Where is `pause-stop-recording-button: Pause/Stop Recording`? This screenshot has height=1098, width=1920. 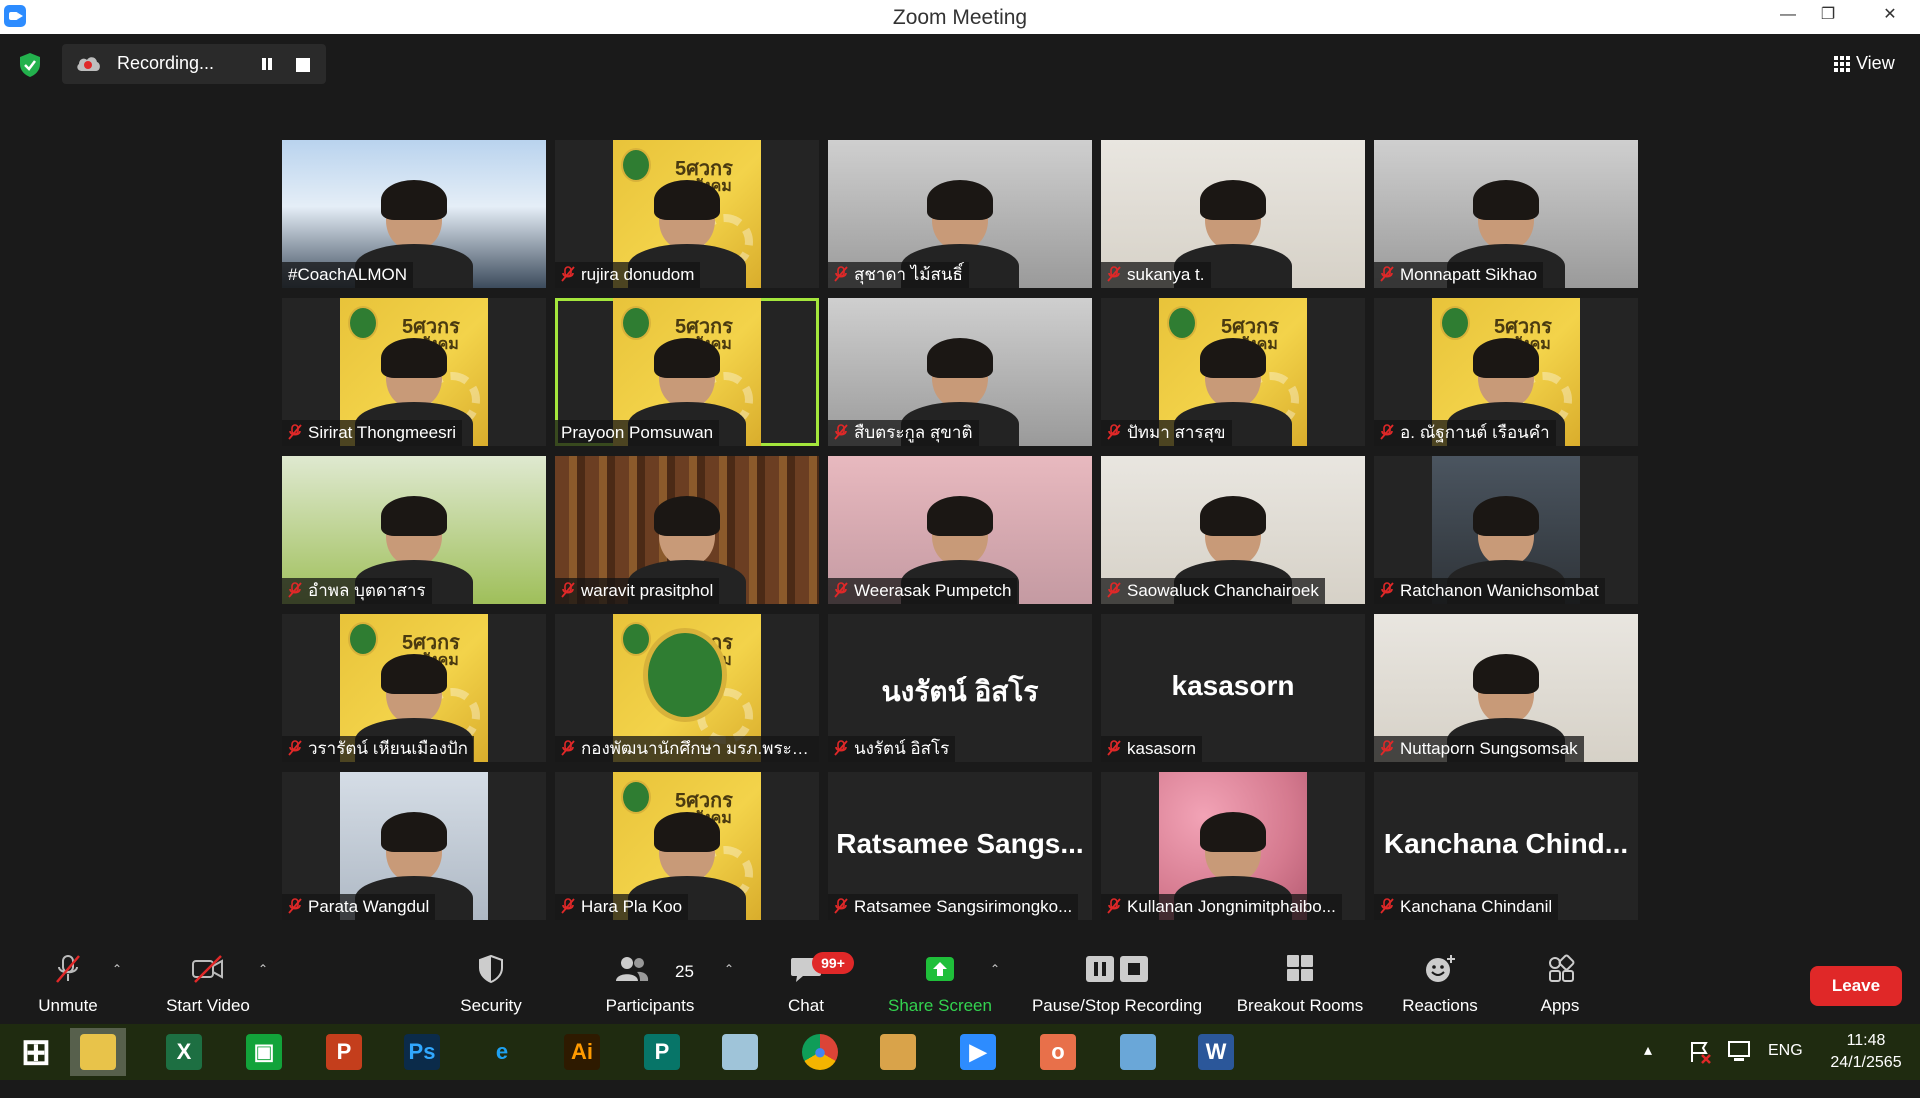 pause-stop-recording-button: Pause/Stop Recording is located at coordinates (1117, 983).